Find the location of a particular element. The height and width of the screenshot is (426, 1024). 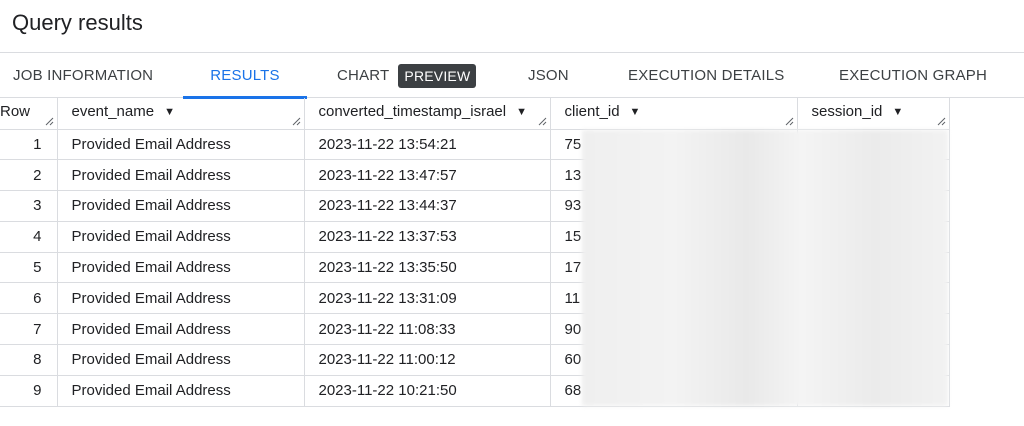

cell-timestamp: 2023-11-22 13:31:09 is located at coordinates (427, 298).